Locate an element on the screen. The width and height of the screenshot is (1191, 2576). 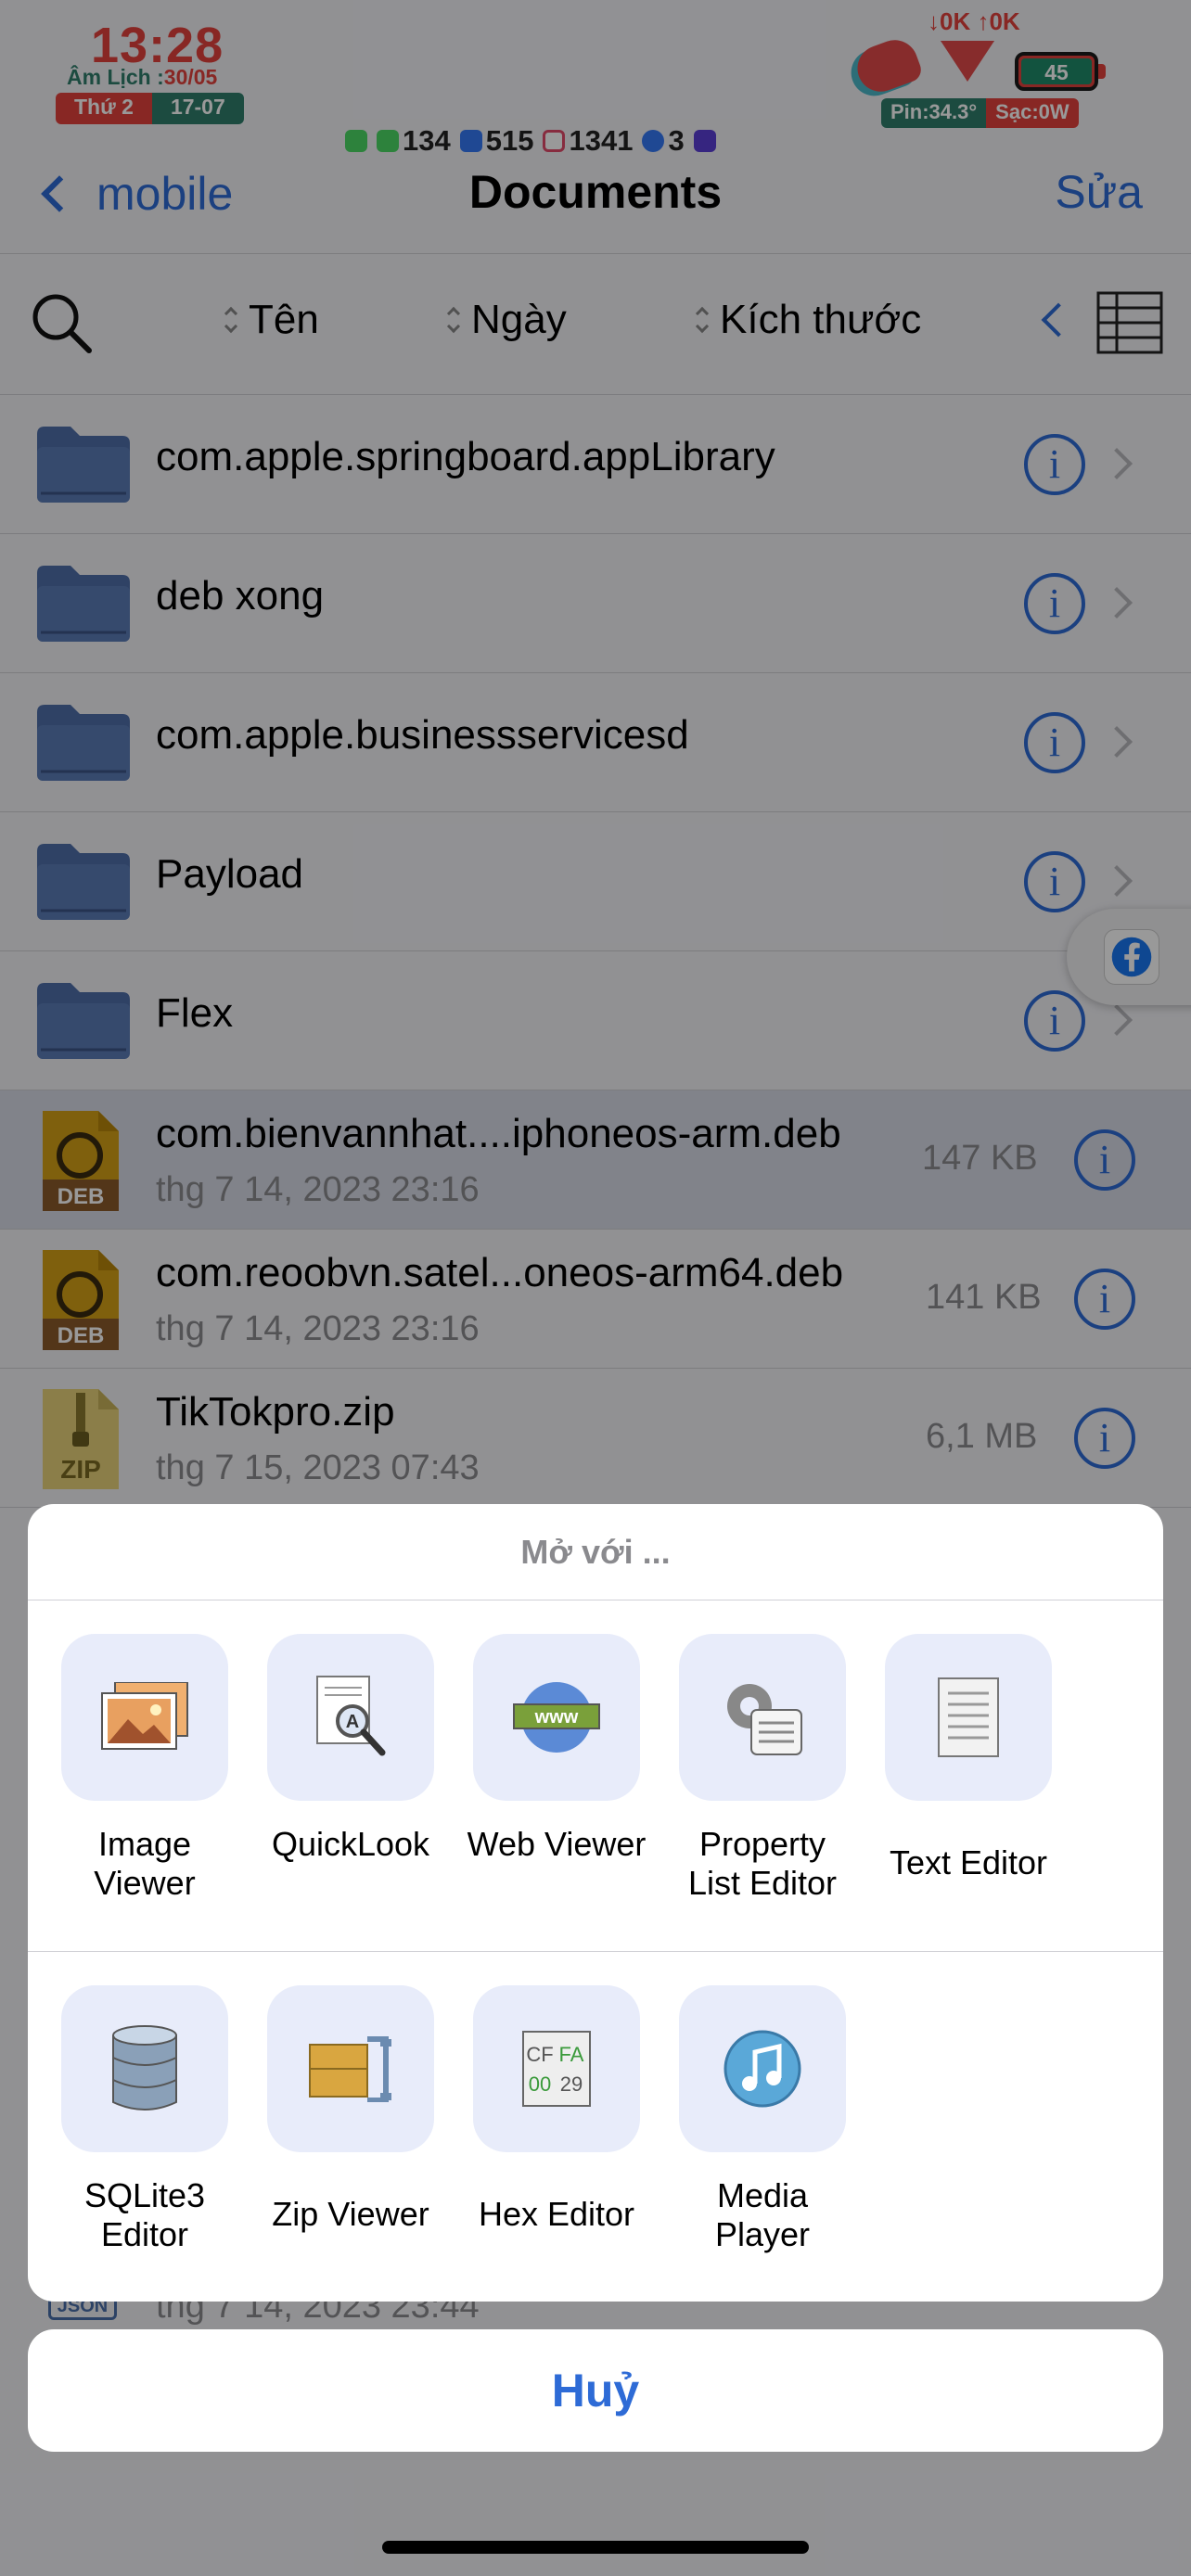
hex-editor-icon: CF FA 00 29 is located at coordinates (556, 2069).